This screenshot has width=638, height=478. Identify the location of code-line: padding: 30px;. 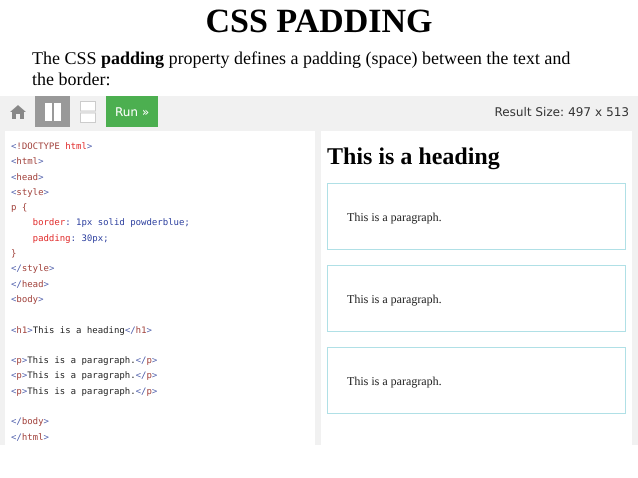
(70, 239).